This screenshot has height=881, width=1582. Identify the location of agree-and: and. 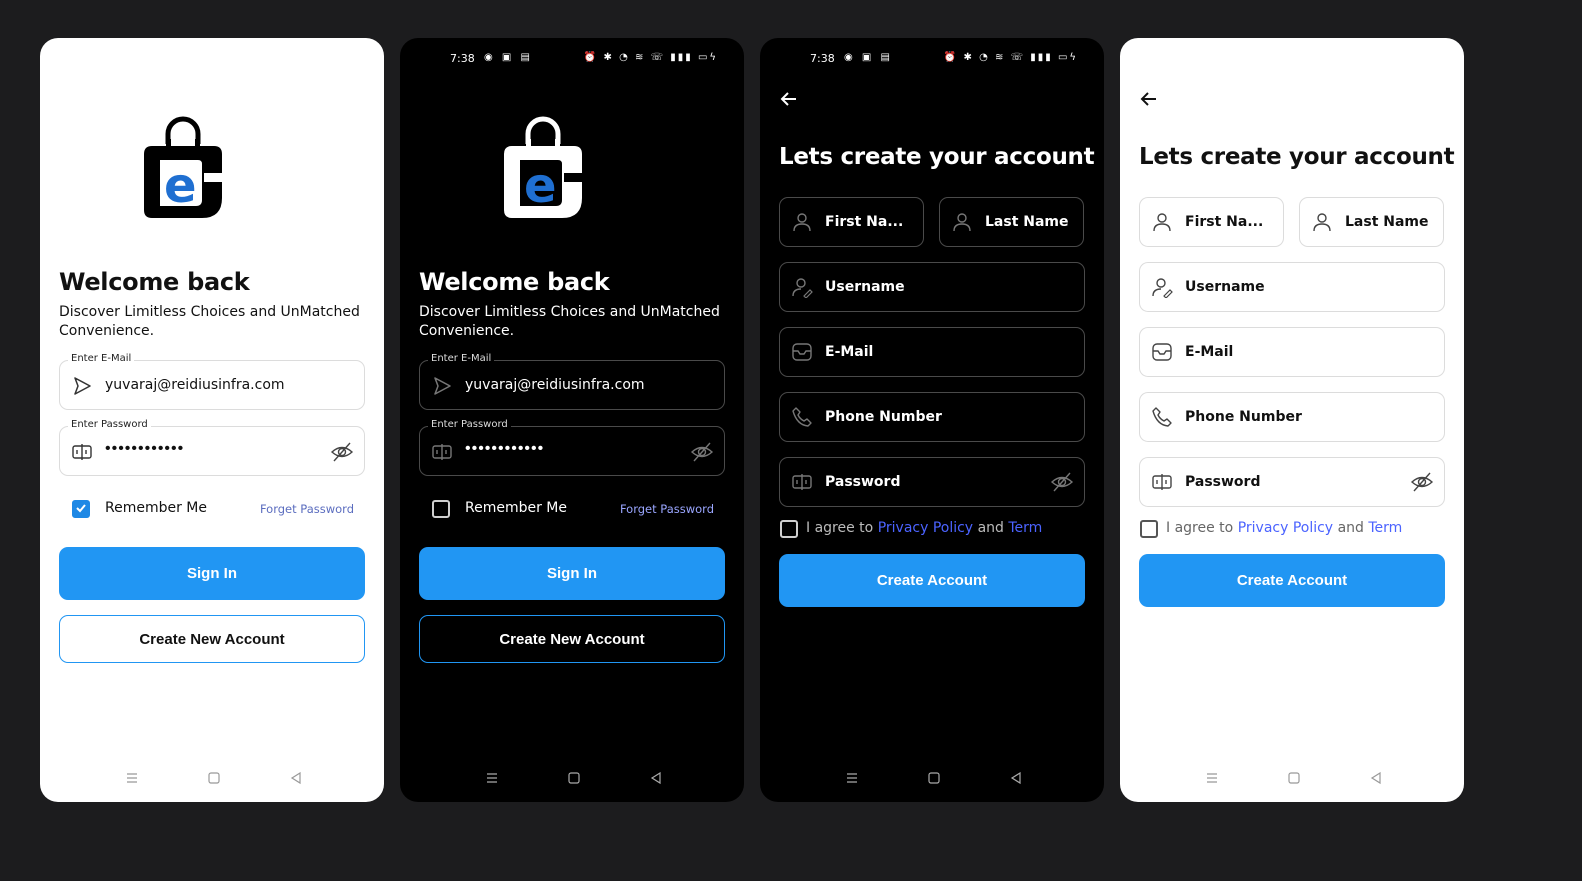
(990, 528).